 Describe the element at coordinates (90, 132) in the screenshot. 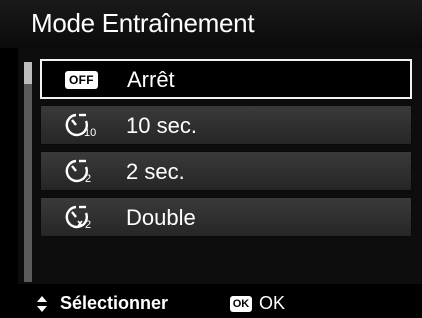

I see `svg-text: 10` at that location.